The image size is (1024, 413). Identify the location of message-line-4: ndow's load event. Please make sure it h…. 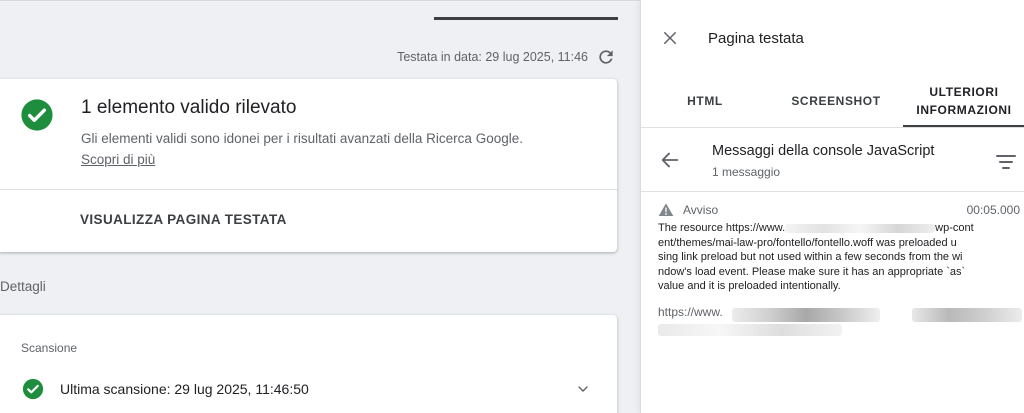
(812, 271).